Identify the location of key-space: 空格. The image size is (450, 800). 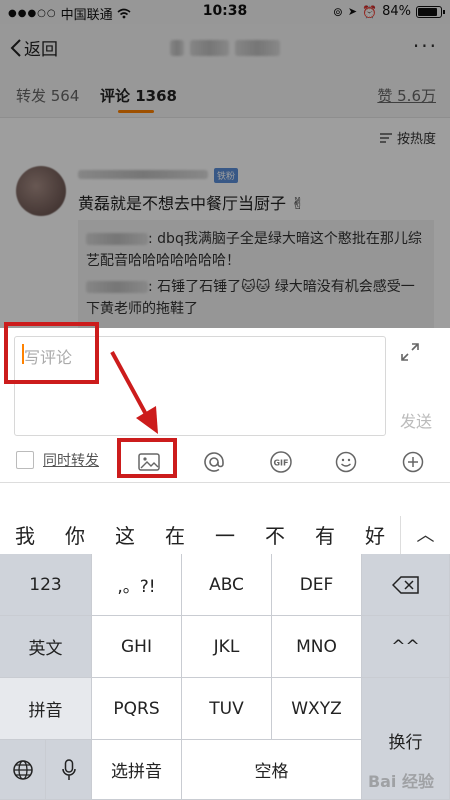
(272, 770).